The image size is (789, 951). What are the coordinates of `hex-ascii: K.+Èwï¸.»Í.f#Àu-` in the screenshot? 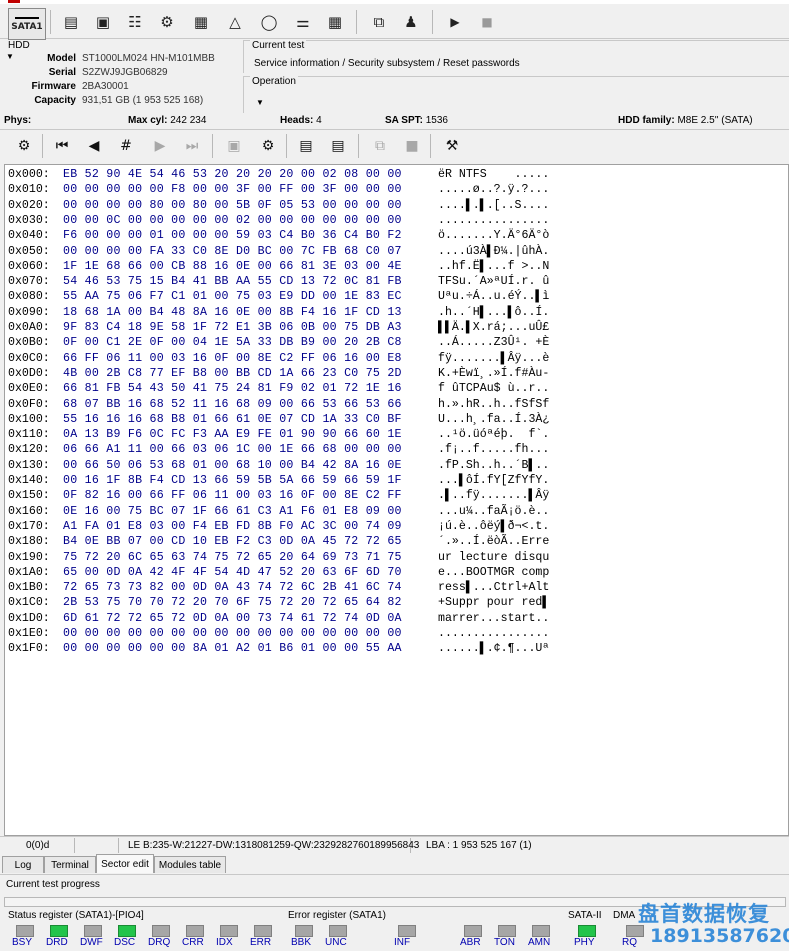 It's located at (493, 373).